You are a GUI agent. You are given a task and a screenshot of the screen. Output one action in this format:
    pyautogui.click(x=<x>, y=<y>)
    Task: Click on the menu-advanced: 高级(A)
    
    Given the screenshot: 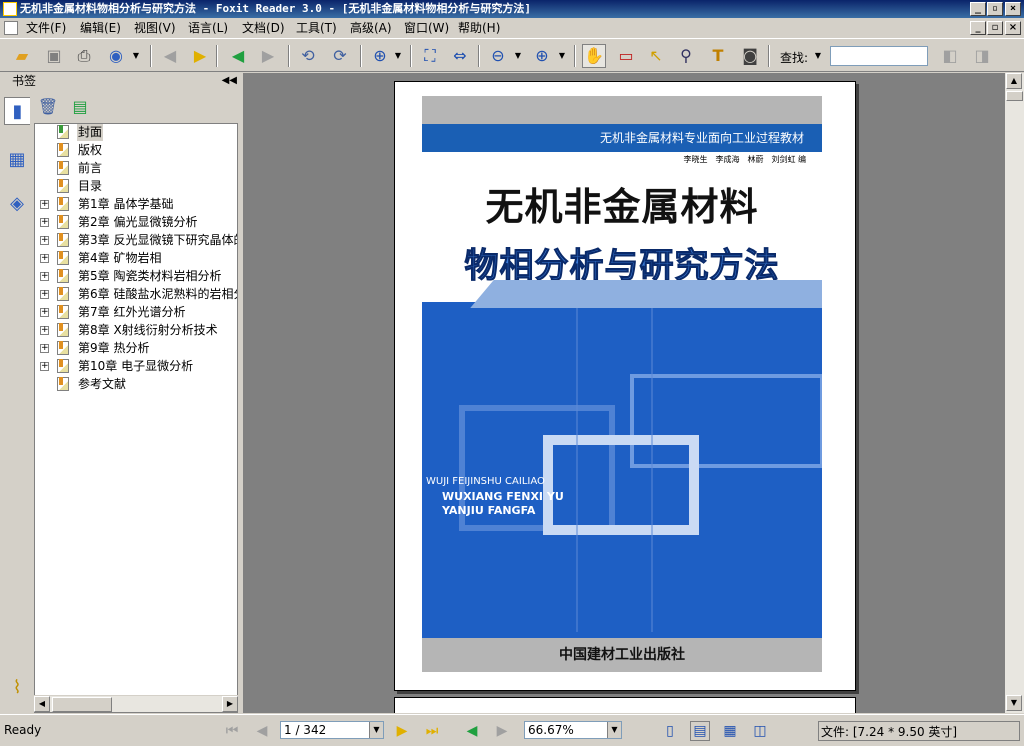 What is the action you would take?
    pyautogui.click(x=371, y=28)
    